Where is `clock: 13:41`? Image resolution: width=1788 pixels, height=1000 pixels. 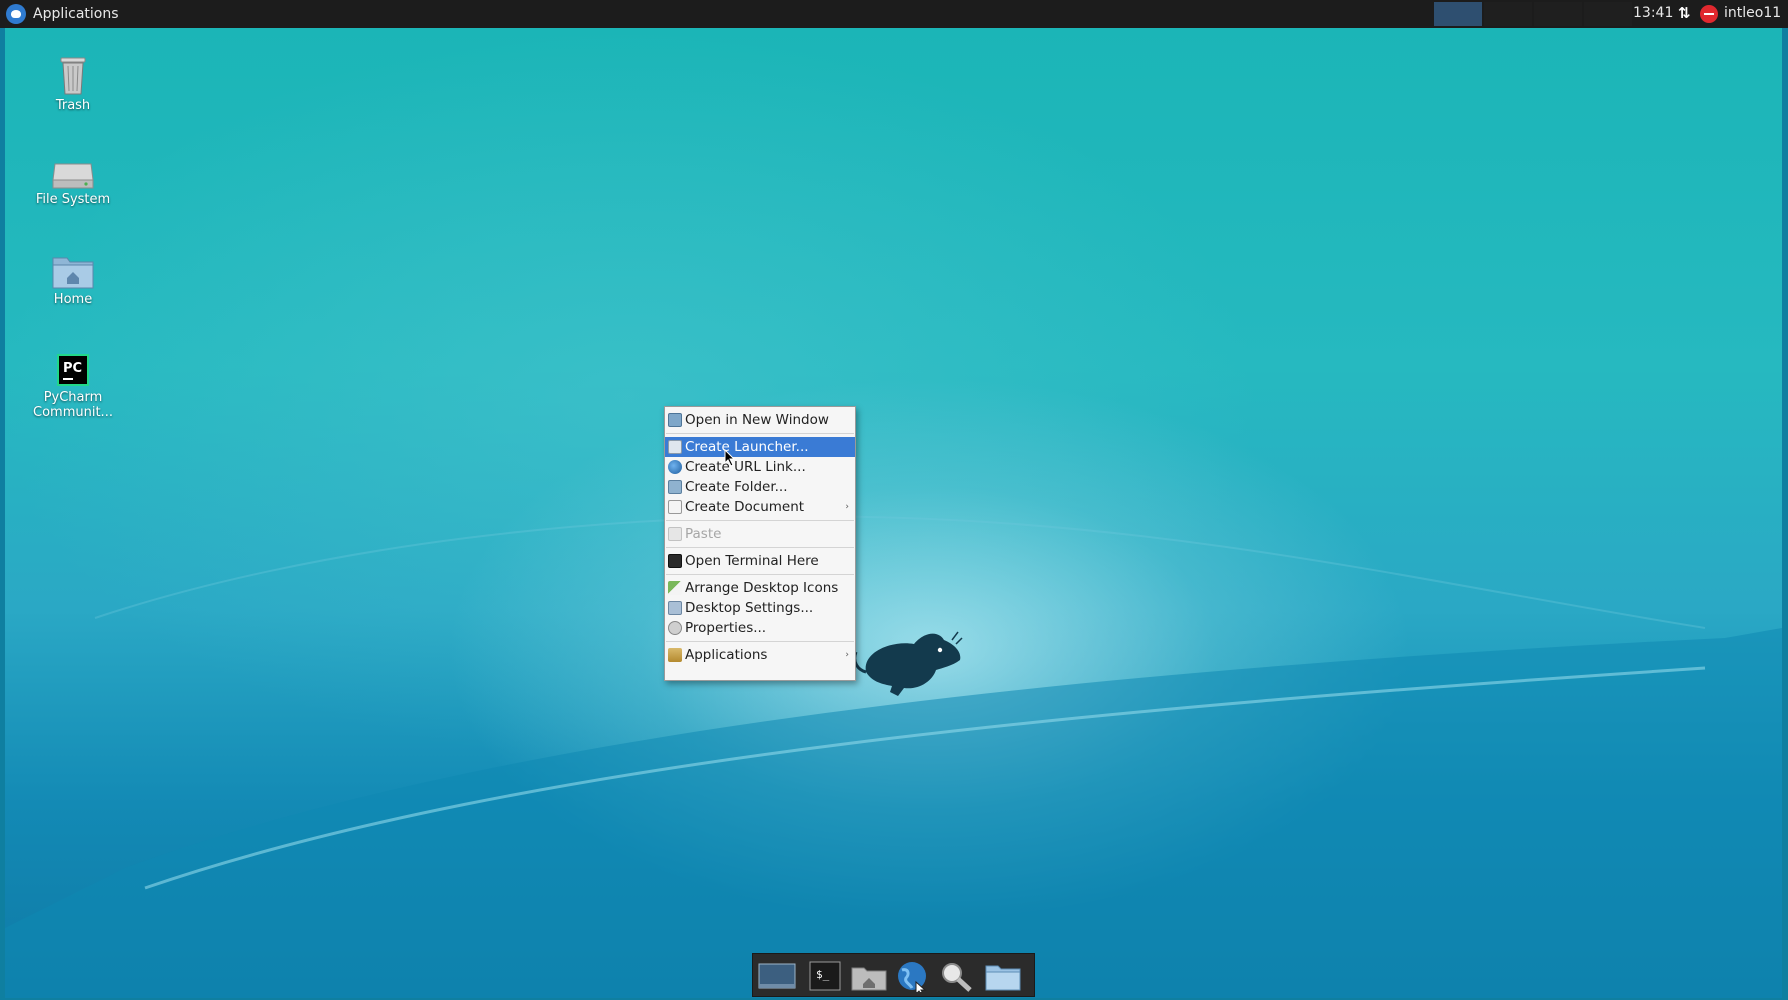
clock: 13:41 is located at coordinates (1653, 13).